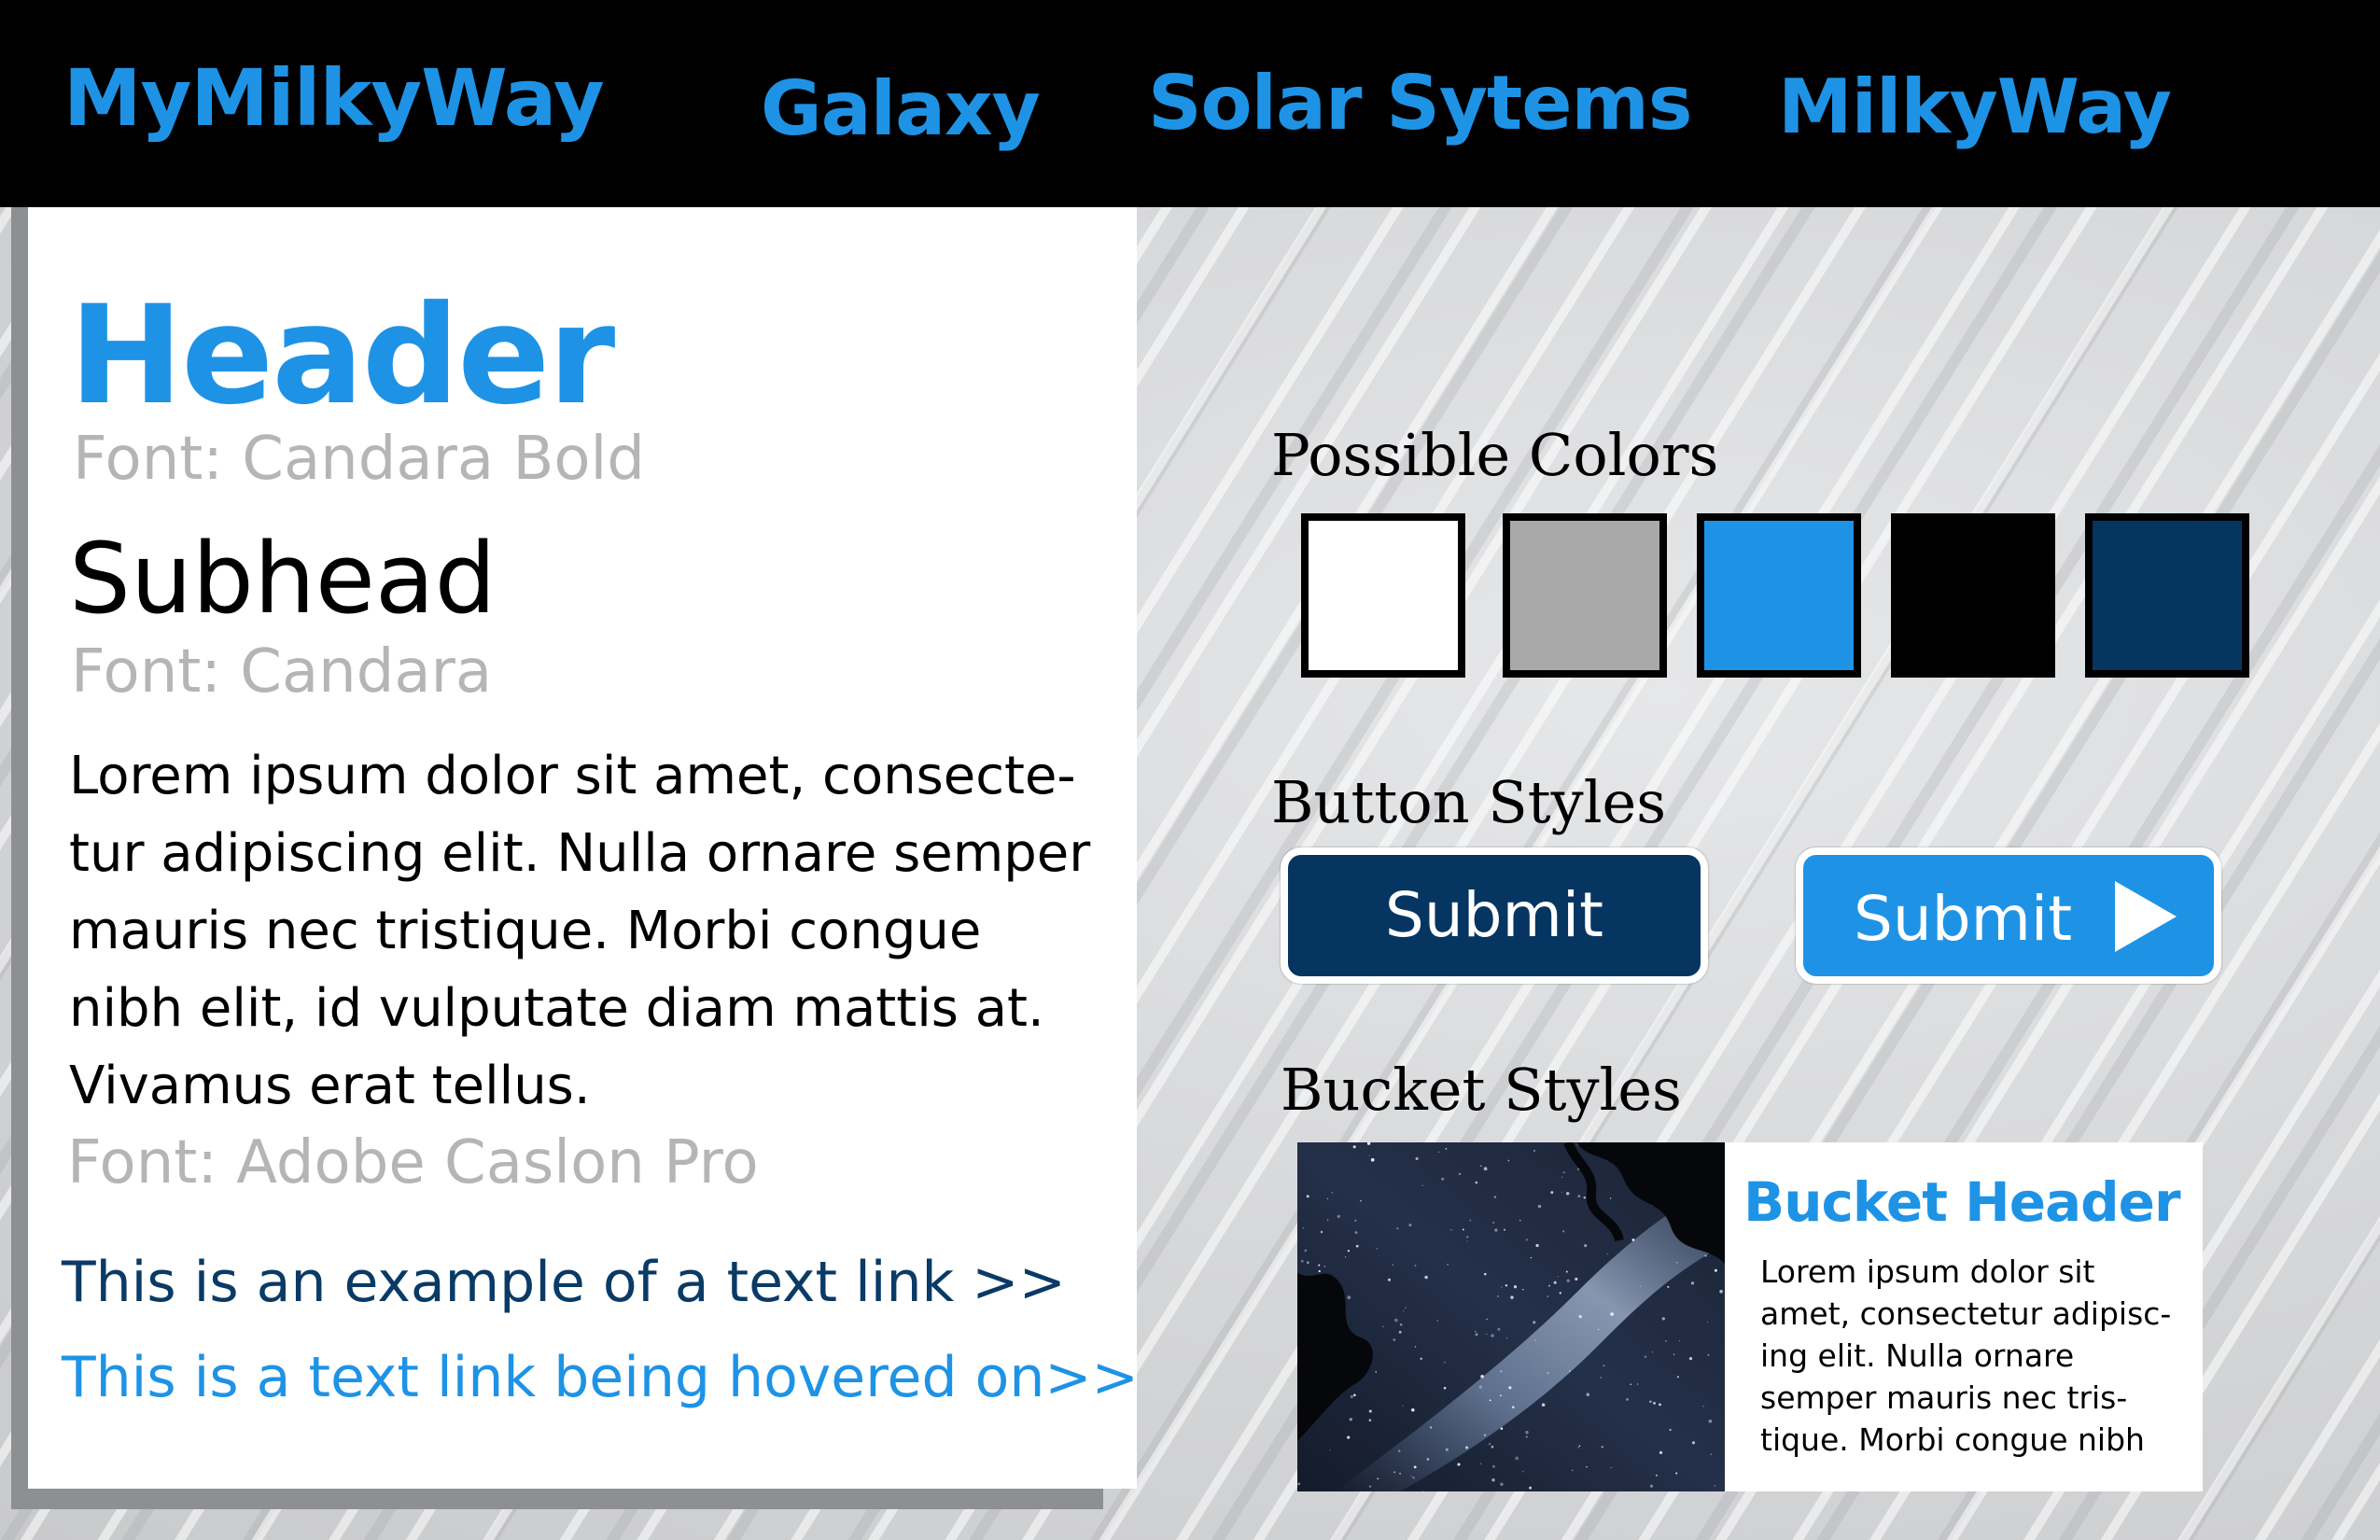  I want to click on submit-button-with-arrow: Submit, so click(2008, 915).